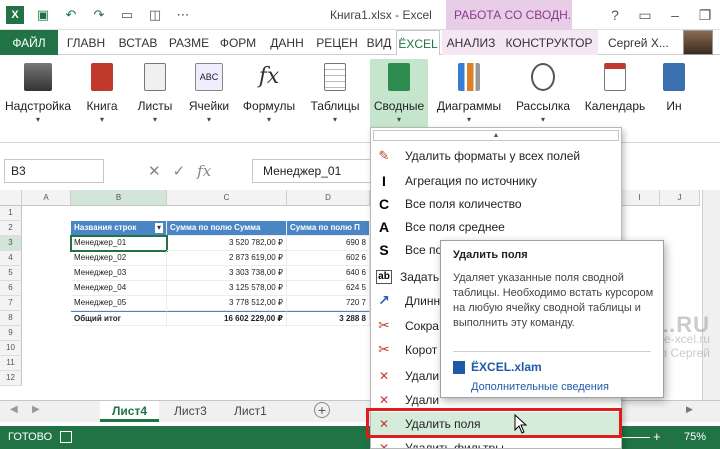 This screenshot has height=449, width=720. I want to click on row-header: 9, so click(11, 333).